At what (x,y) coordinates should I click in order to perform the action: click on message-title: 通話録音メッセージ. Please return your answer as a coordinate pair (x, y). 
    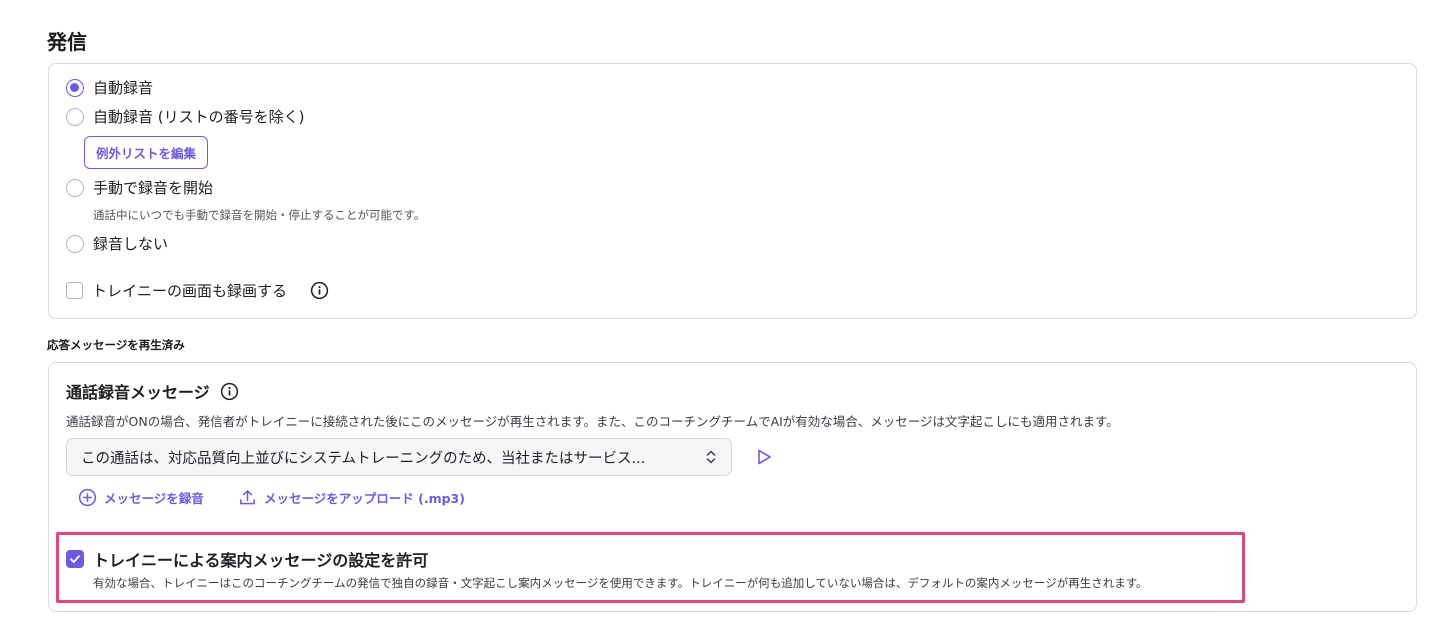
    Looking at the image, I should click on (138, 392).